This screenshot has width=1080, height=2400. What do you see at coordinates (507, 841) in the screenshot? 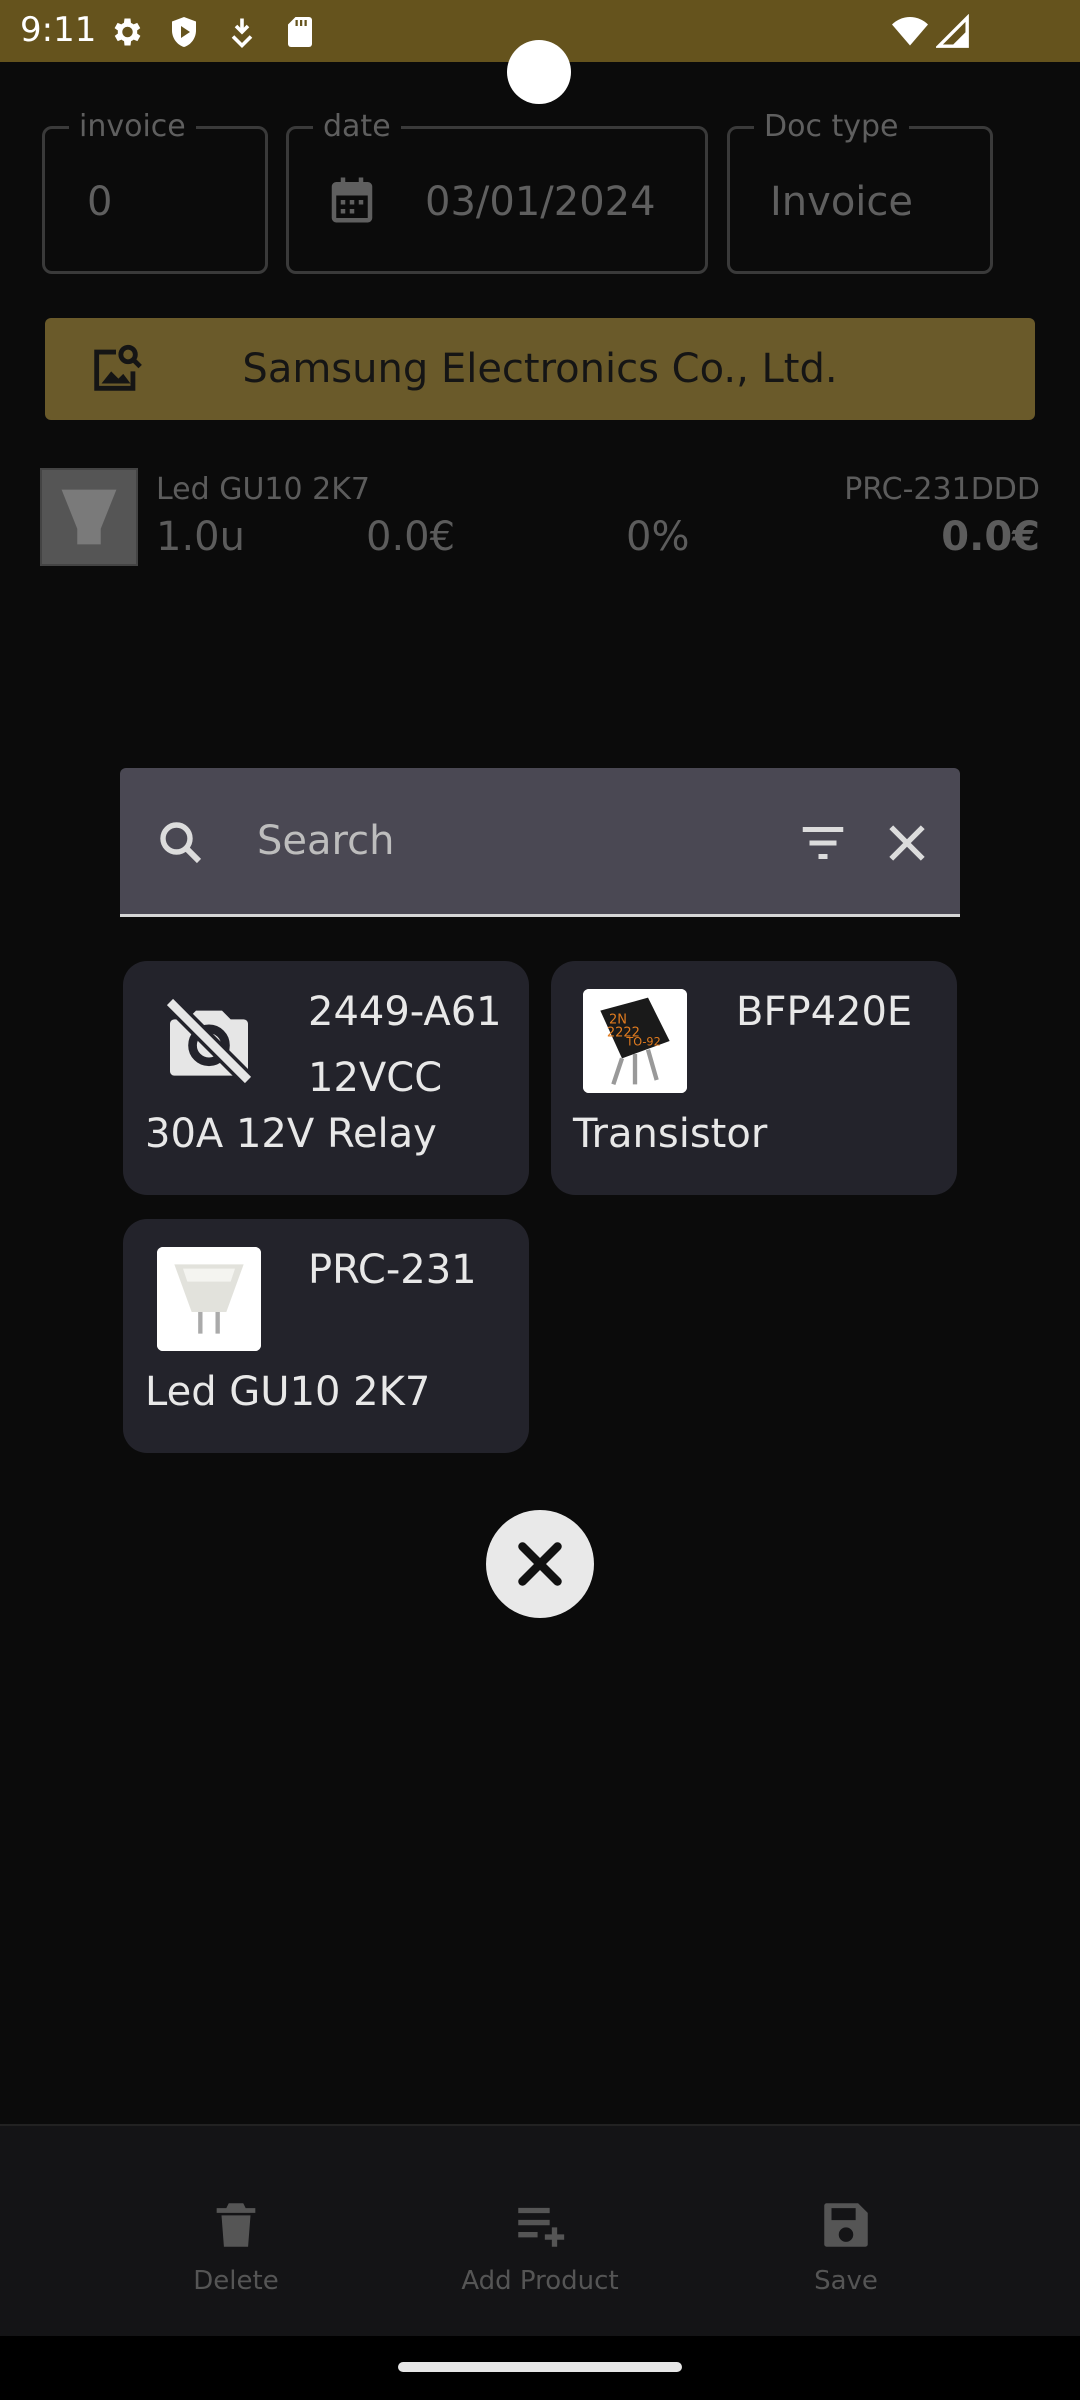
I see `search-input` at bounding box center [507, 841].